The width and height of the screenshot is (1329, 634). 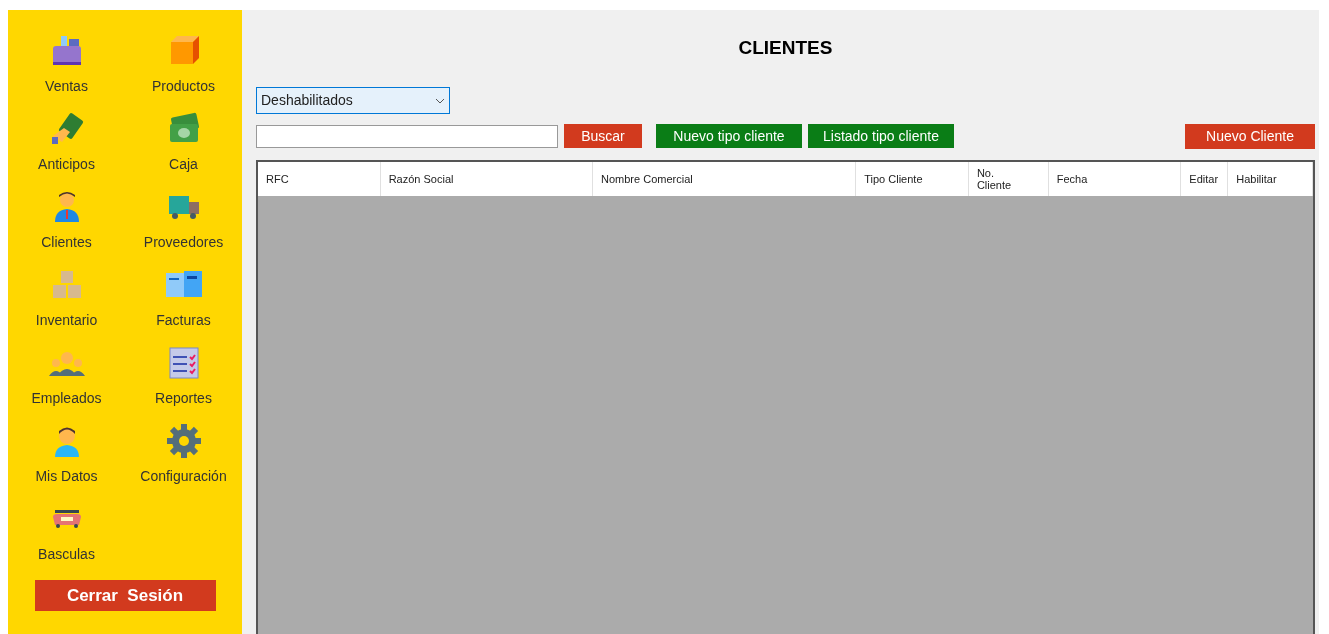 I want to click on sidebar-item: Productos, so click(x=183, y=69).